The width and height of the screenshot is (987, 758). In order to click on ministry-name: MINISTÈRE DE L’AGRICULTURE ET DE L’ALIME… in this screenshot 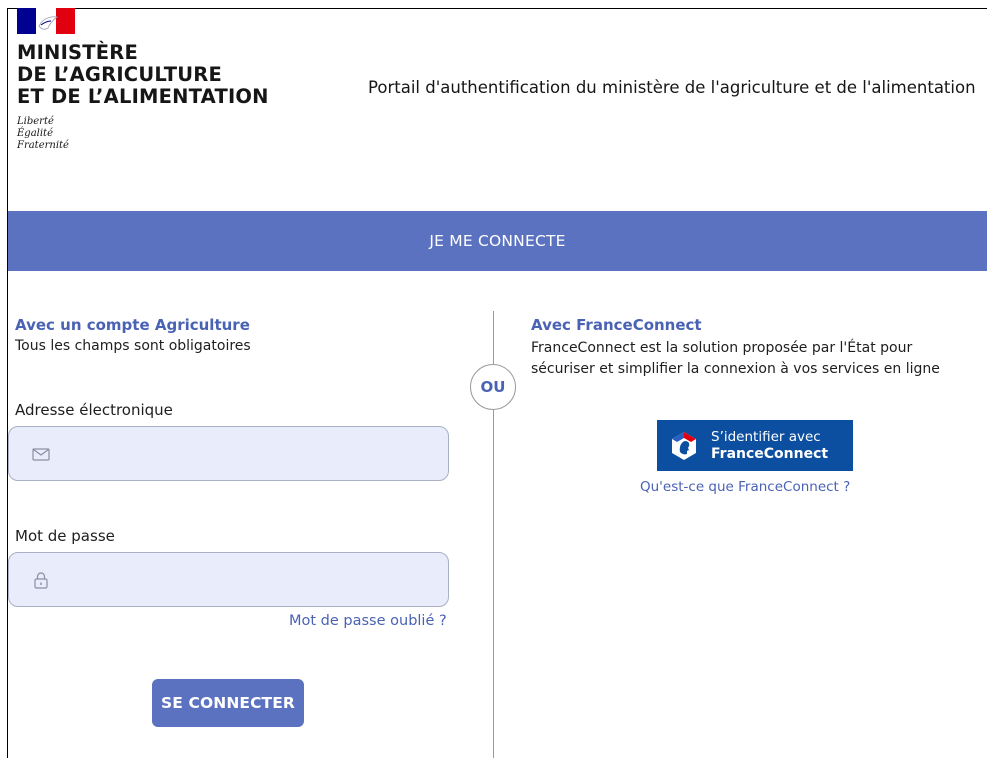, I will do `click(143, 75)`.